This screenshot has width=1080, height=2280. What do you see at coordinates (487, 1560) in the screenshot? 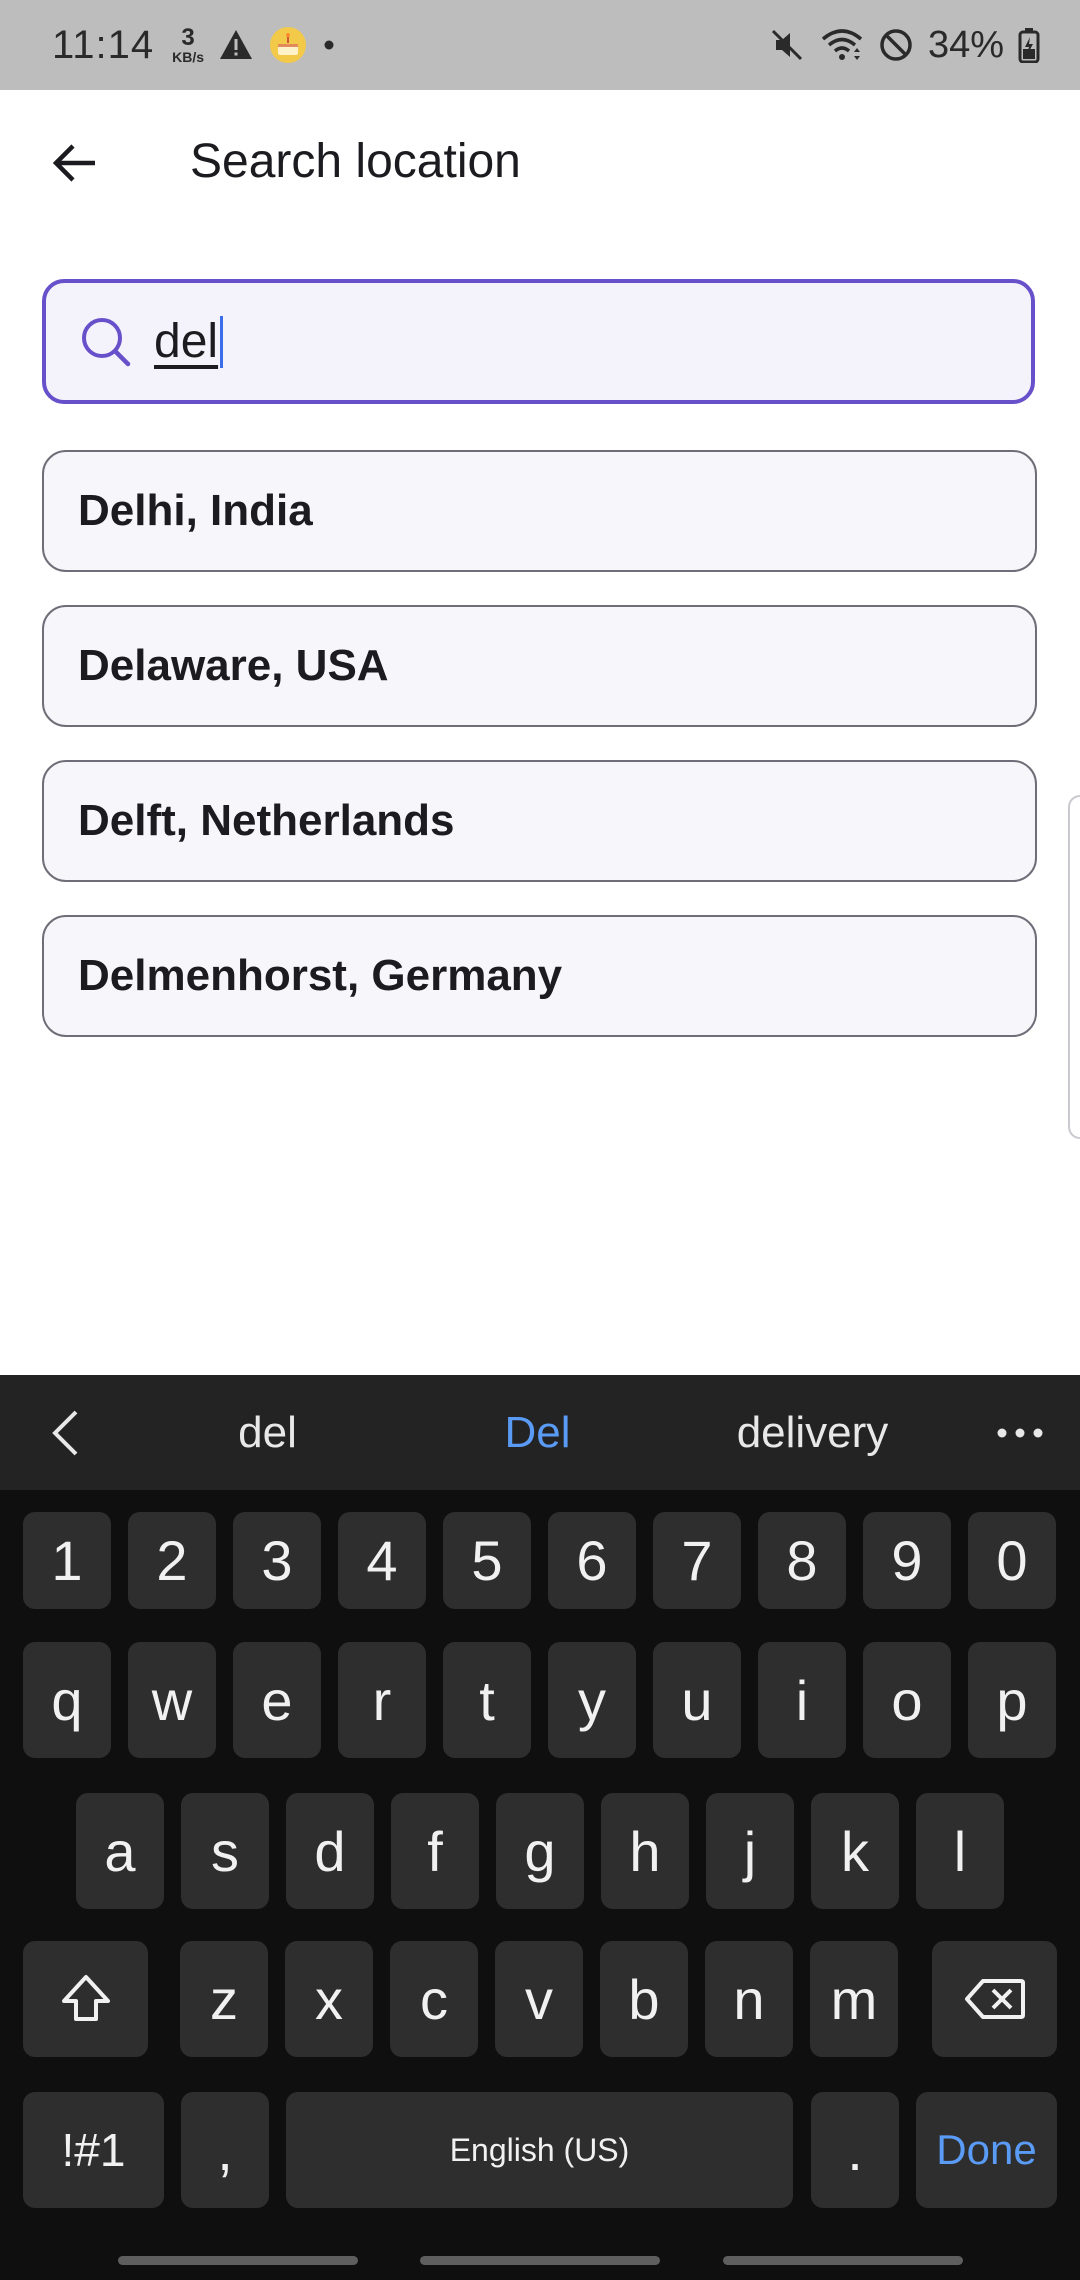
I see `key-5: 5` at bounding box center [487, 1560].